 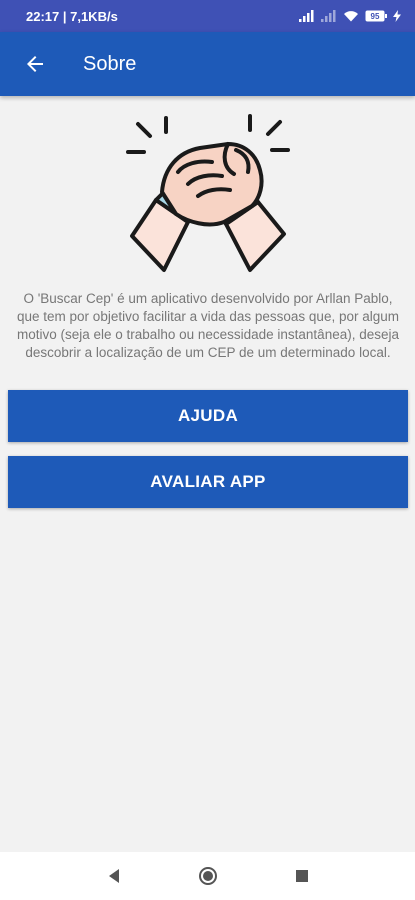 What do you see at coordinates (110, 63) in the screenshot?
I see `page-title: Sobre` at bounding box center [110, 63].